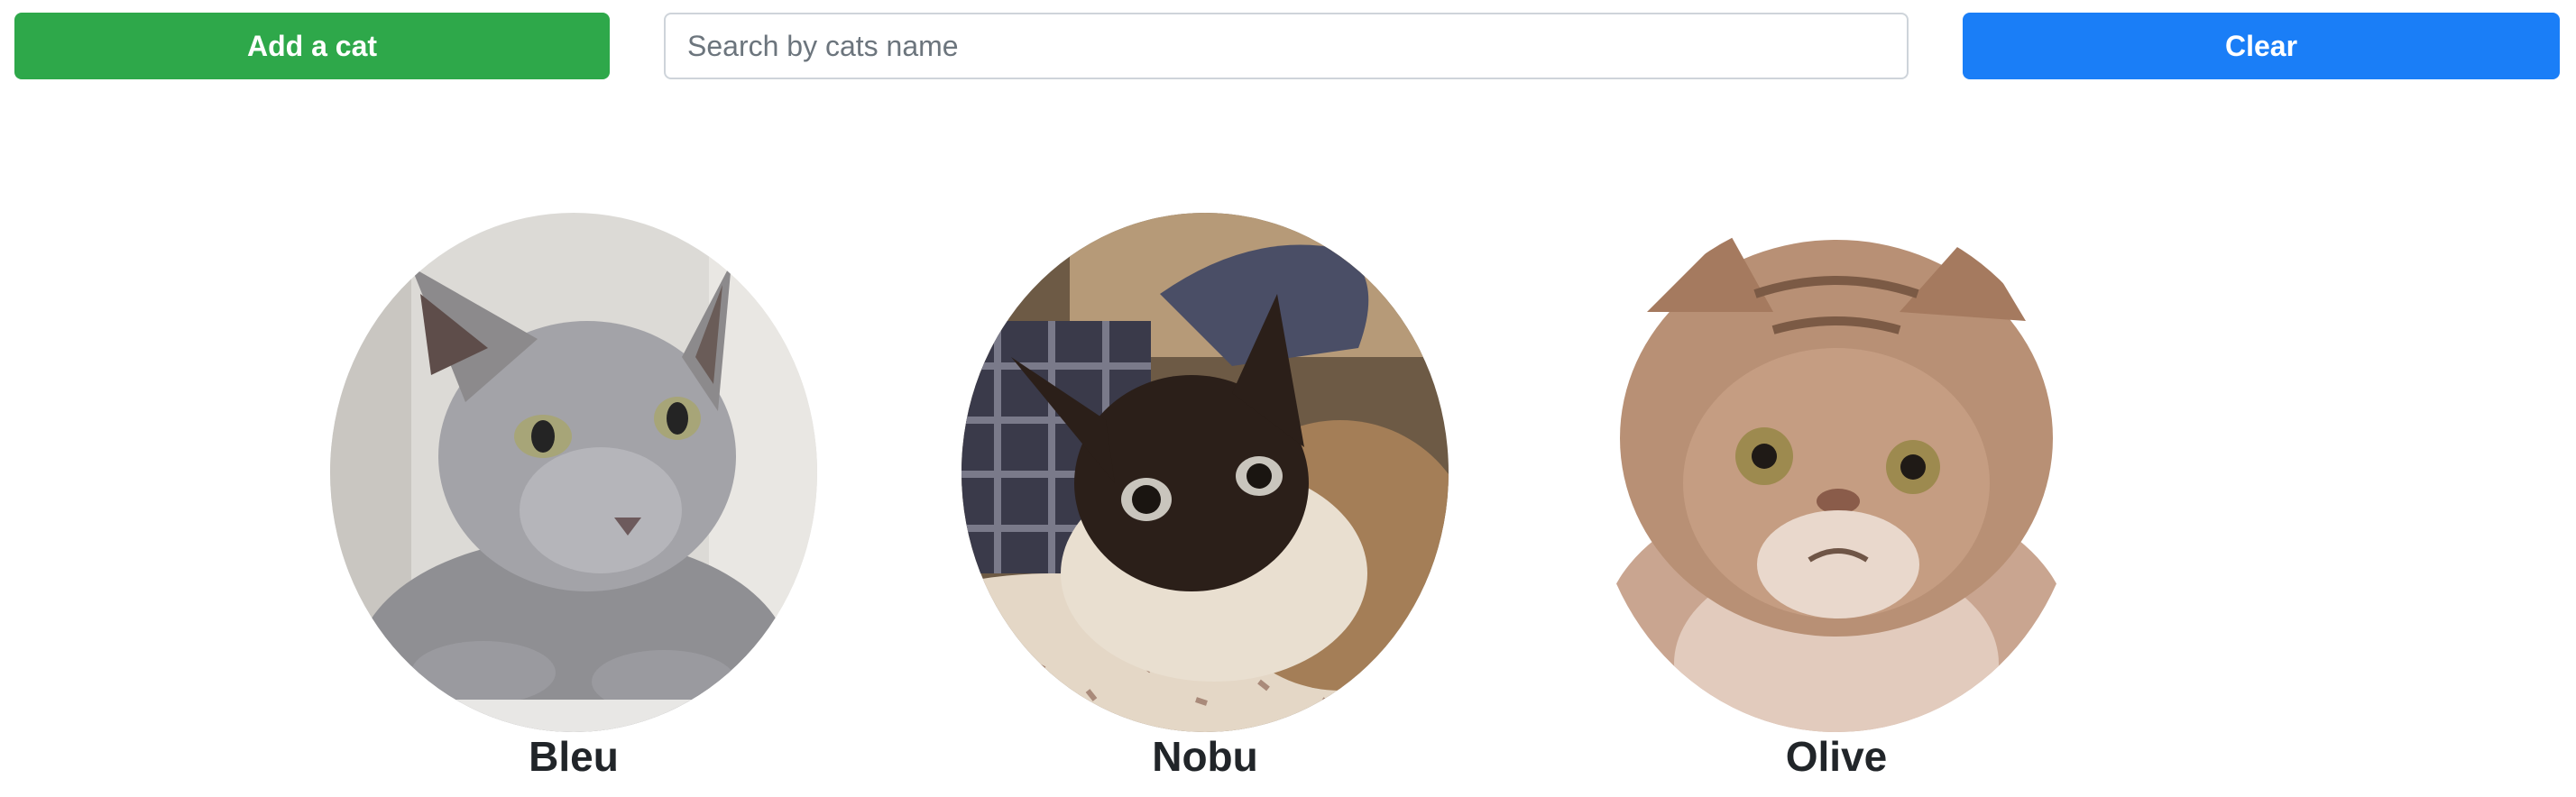 The width and height of the screenshot is (2576, 797). What do you see at coordinates (312, 46) in the screenshot?
I see `add-cat-button: Add a cat` at bounding box center [312, 46].